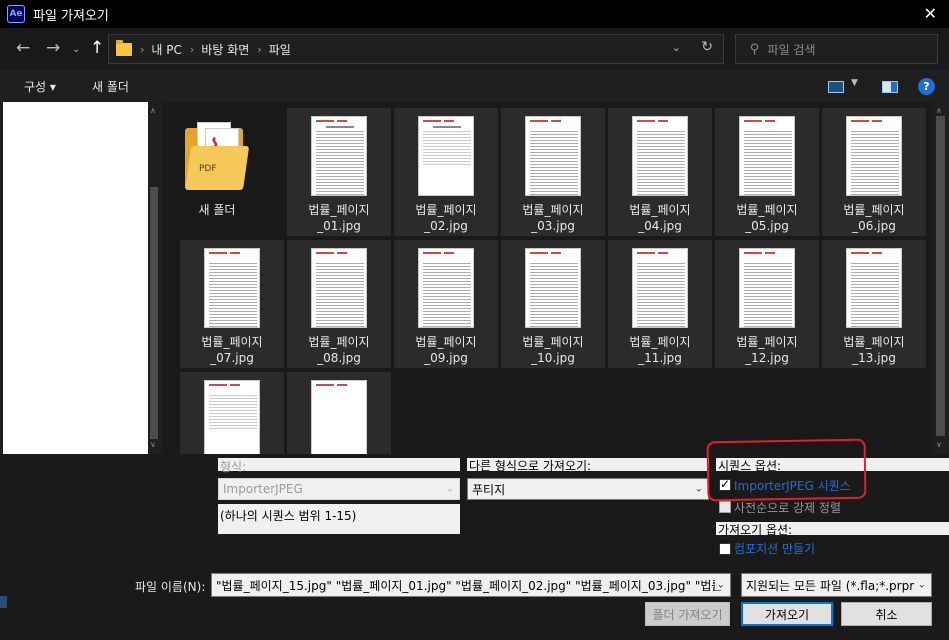 This screenshot has width=949, height=640. Describe the element at coordinates (446, 172) in the screenshot. I see `list-item: 법률_페이지 _02.jpg` at that location.